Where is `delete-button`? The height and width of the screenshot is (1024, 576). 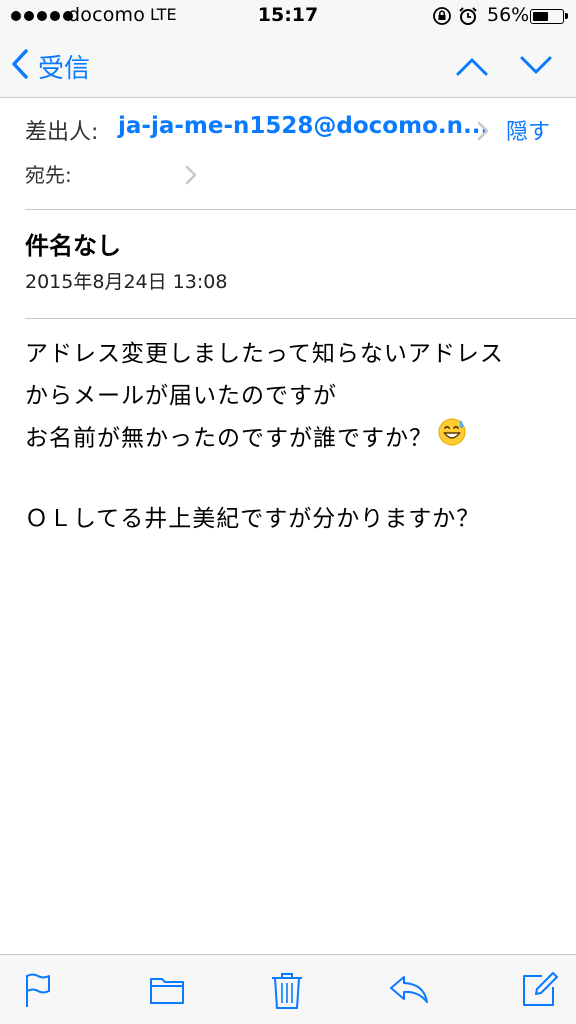
delete-button is located at coordinates (287, 993).